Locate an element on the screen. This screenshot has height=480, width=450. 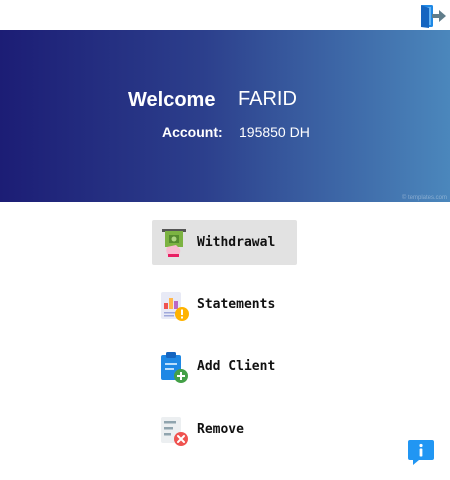
add-client-label: Add Client is located at coordinates (236, 366).